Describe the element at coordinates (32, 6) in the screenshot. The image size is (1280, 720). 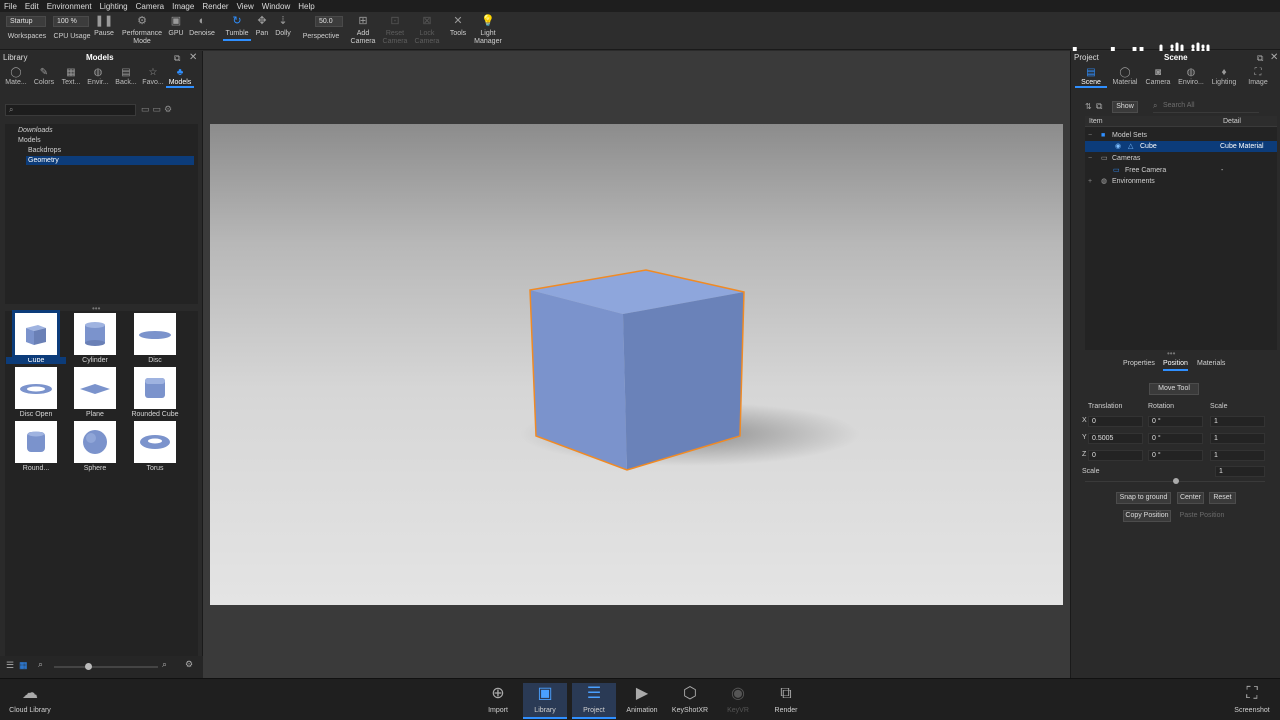
I see `menu-edit: Edit` at that location.